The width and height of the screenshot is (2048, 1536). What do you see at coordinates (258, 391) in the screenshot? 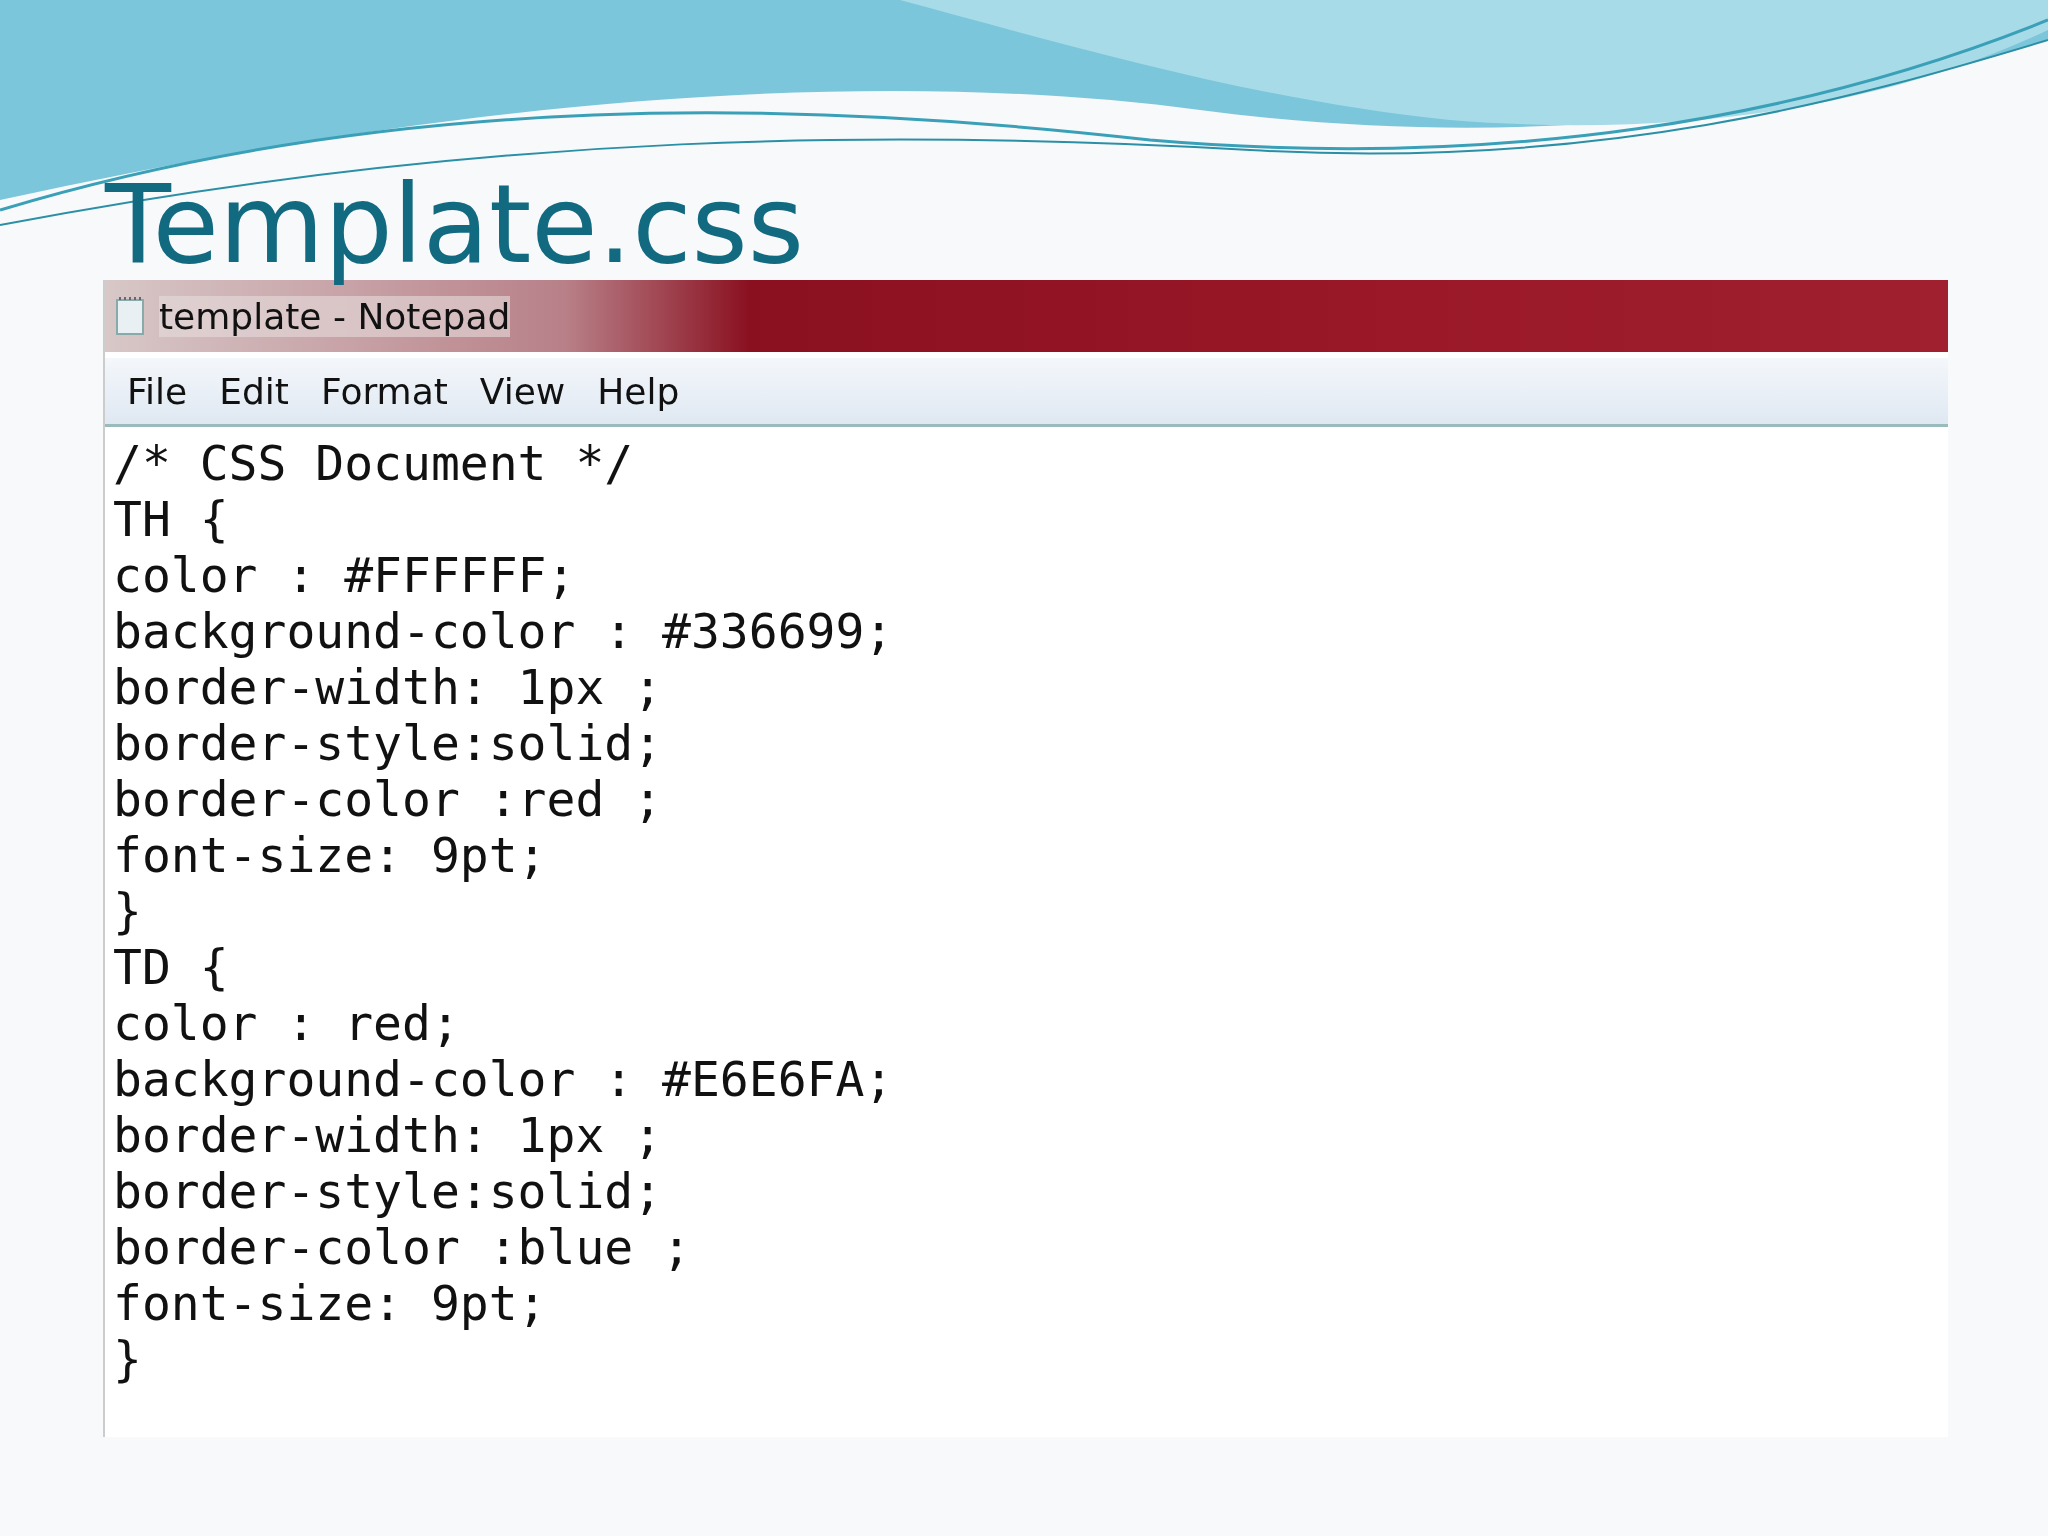
I see `menu-item: Edit` at bounding box center [258, 391].